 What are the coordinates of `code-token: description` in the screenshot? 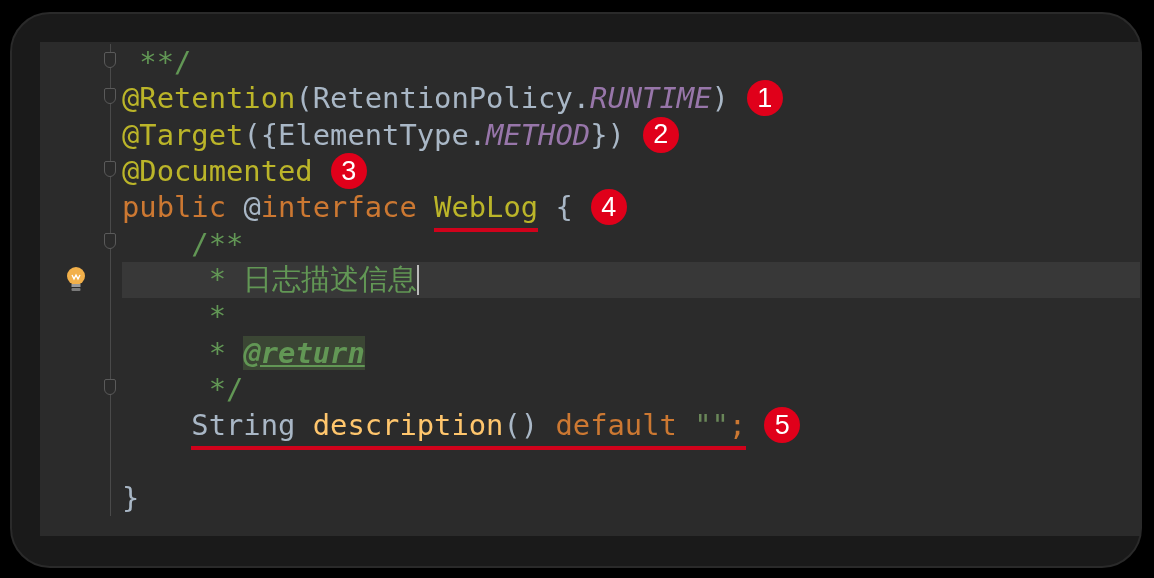 It's located at (408, 425).